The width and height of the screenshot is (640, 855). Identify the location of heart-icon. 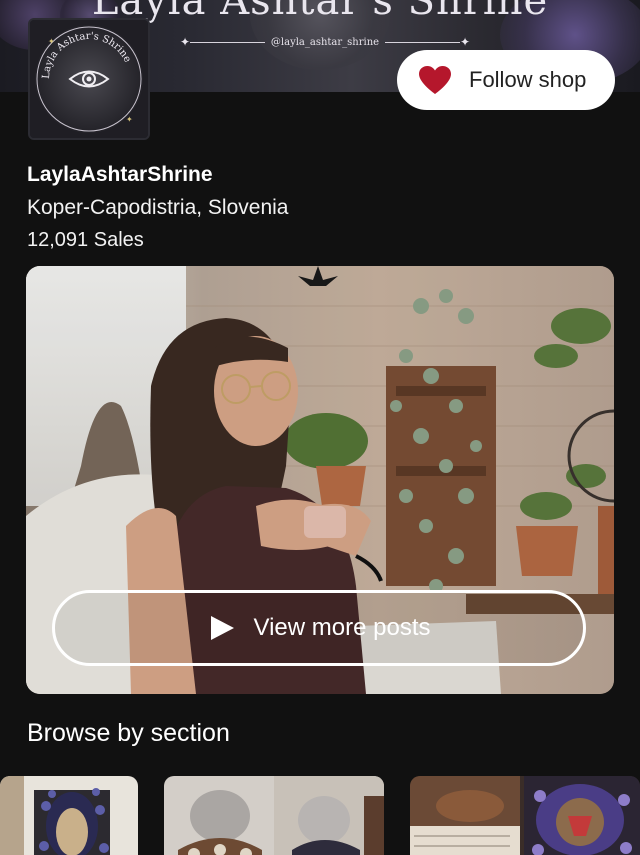
(435, 80).